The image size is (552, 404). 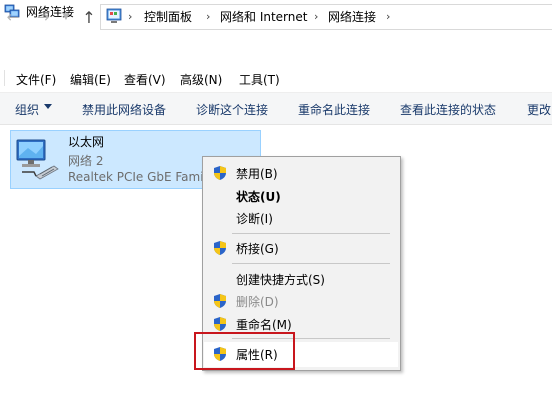 What do you see at coordinates (257, 302) in the screenshot?
I see `ctx-delete: 删除(D)` at bounding box center [257, 302].